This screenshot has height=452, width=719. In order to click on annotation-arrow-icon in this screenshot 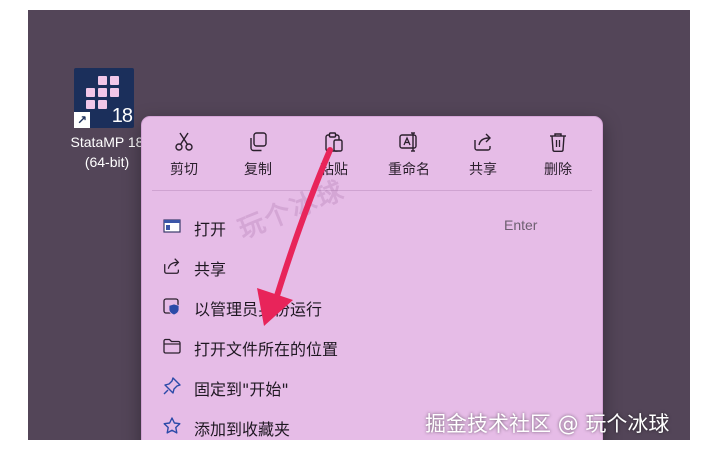, I will do `click(295, 236)`.